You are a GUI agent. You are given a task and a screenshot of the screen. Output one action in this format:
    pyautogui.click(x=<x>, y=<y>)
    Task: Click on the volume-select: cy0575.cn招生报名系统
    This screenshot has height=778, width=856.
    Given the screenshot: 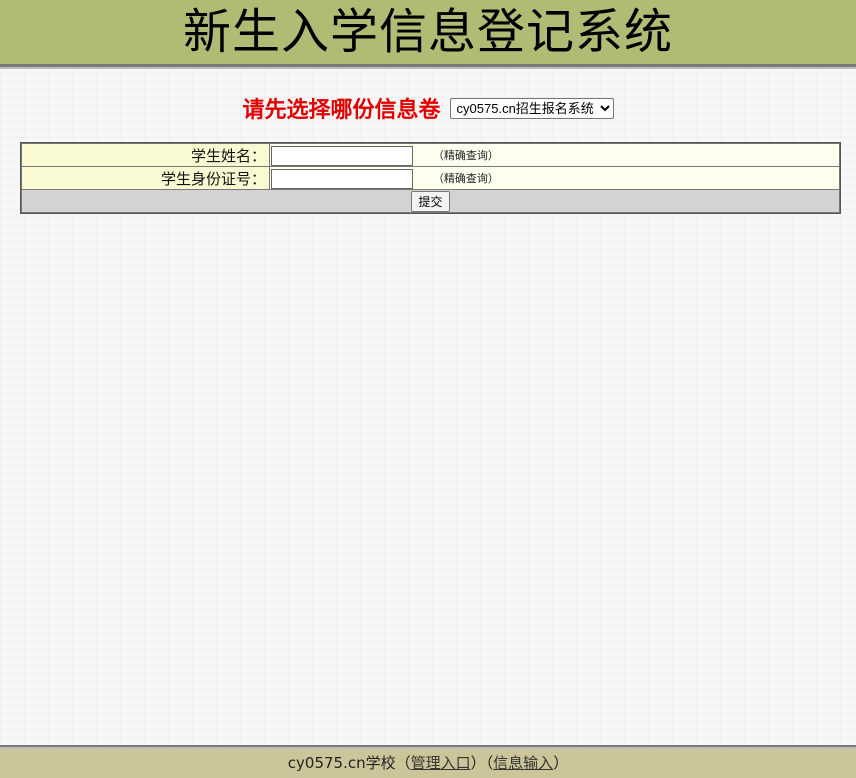 What is the action you would take?
    pyautogui.click(x=531, y=108)
    